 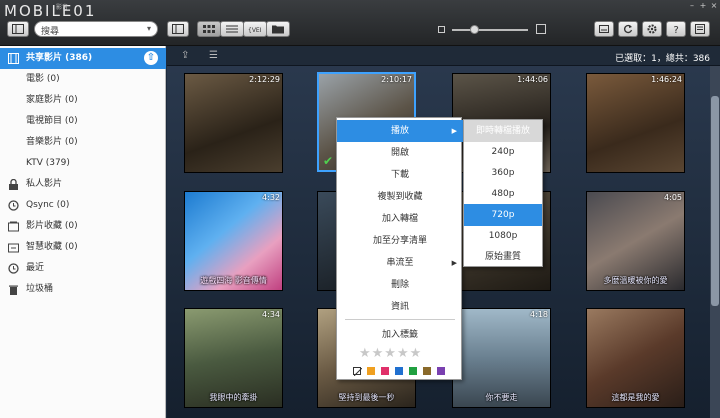 I want to click on scrollbar-thumb, so click(x=715, y=201).